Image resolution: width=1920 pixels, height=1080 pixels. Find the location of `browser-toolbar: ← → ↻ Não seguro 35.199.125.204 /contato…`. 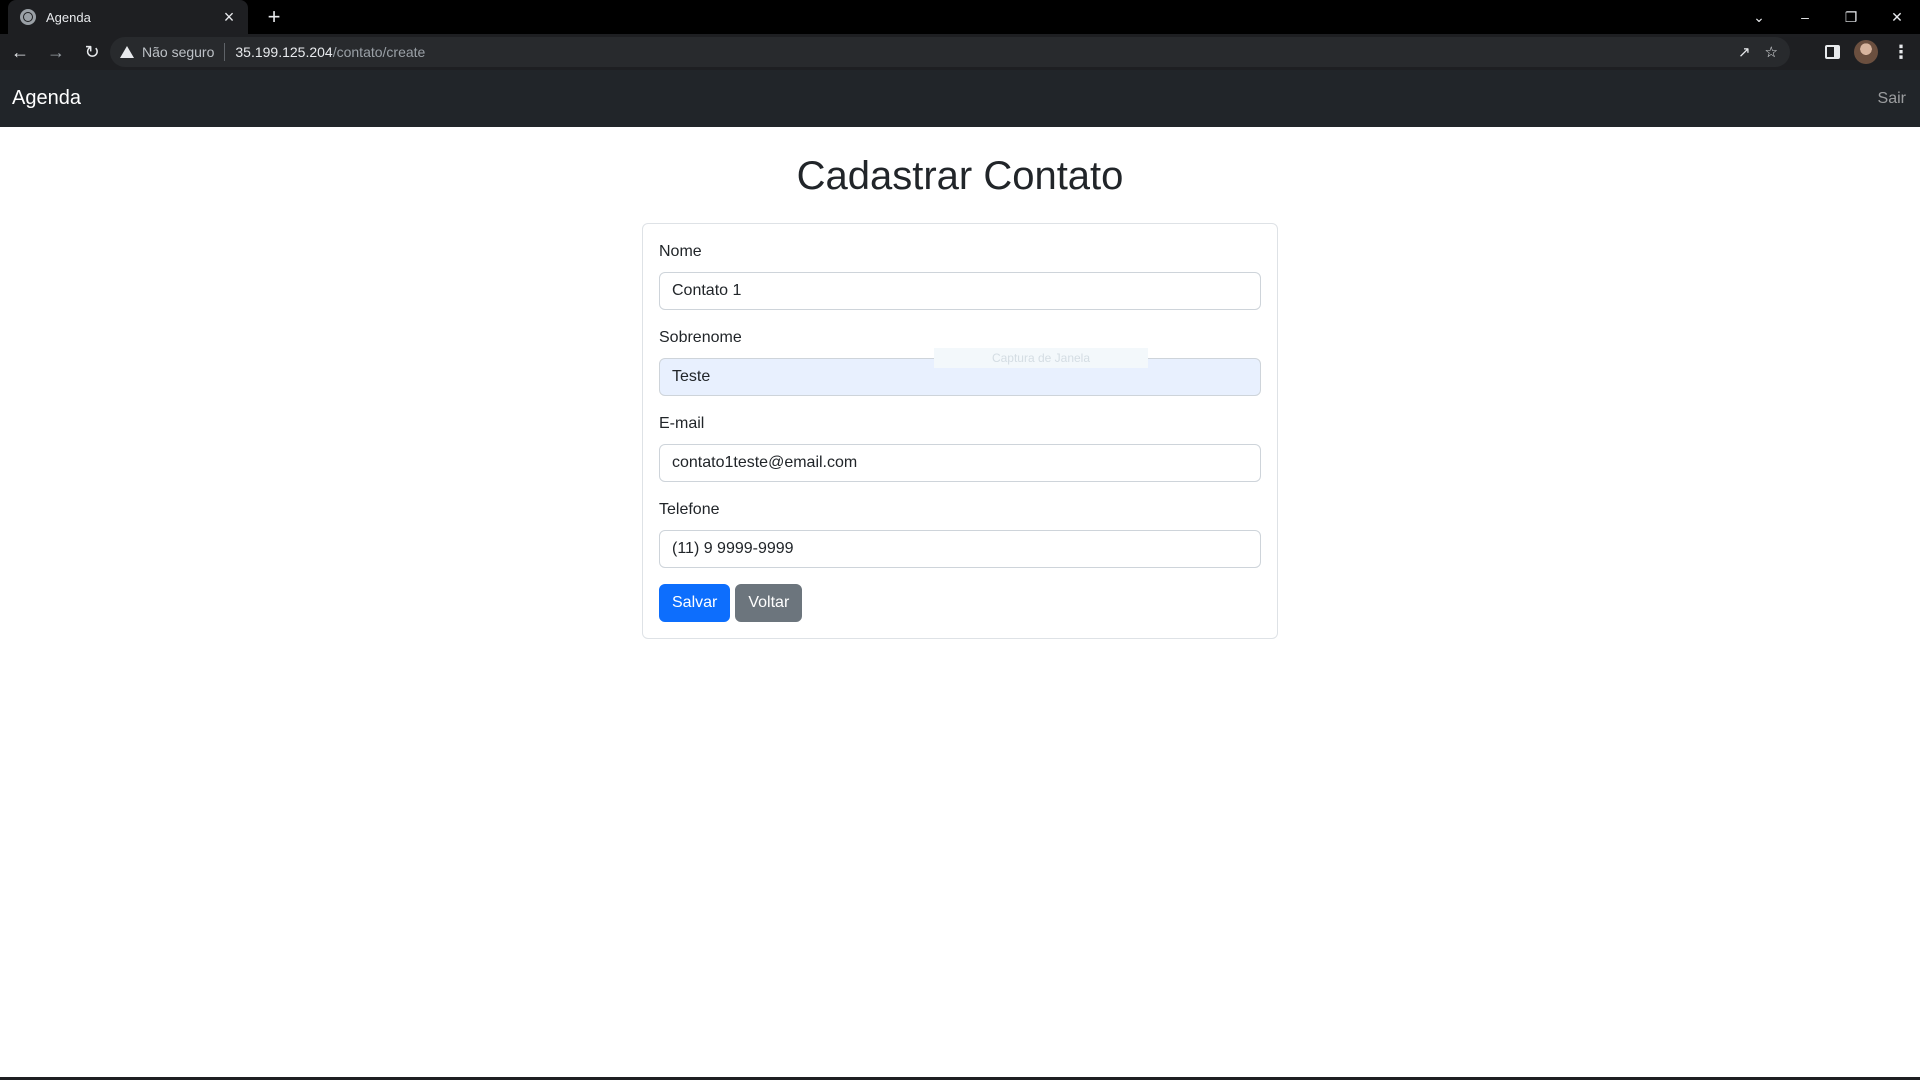

browser-toolbar: ← → ↻ Não seguro 35.199.125.204 /contato… is located at coordinates (960, 52).